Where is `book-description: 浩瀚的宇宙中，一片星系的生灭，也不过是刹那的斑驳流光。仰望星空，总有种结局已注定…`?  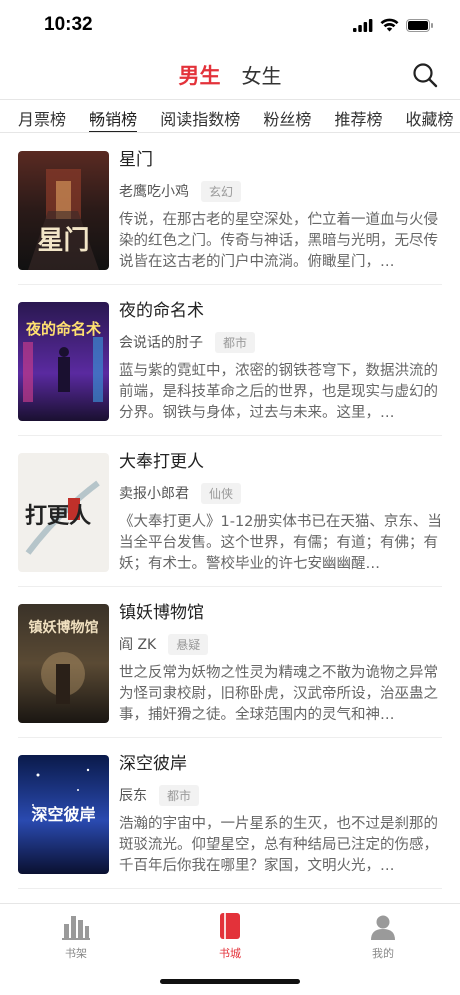
book-description: 浩瀚的宇宙中，一片星系的生灭，也不过是刹那的斑驳流光。仰望星空，总有种结局已注定… is located at coordinates (278, 845).